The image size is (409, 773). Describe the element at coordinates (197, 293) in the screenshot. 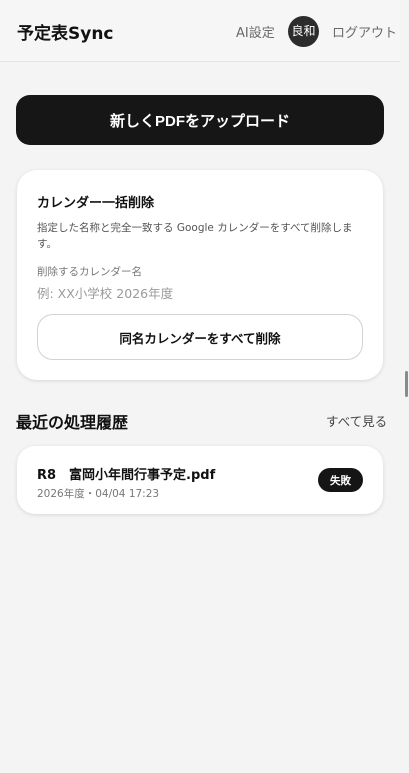

I see `calendar-name-input` at that location.